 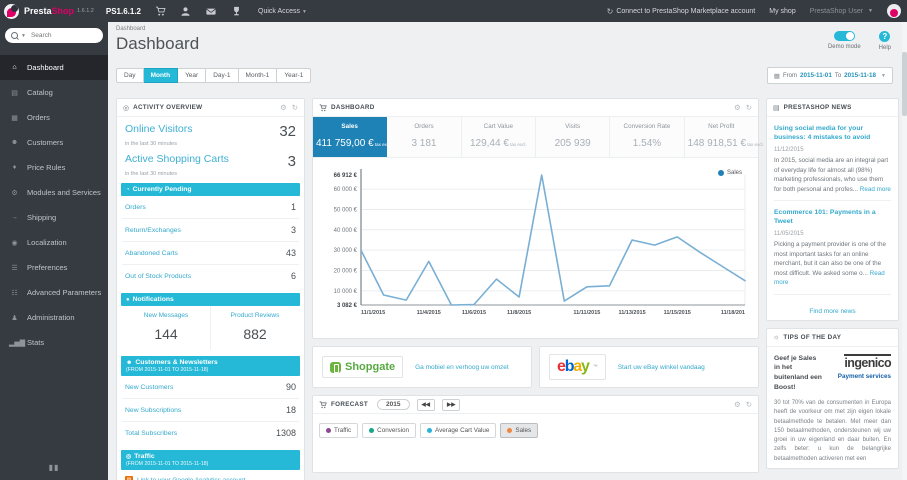 What do you see at coordinates (836, 11) in the screenshot?
I see `user-name: PrestaShop User` at bounding box center [836, 11].